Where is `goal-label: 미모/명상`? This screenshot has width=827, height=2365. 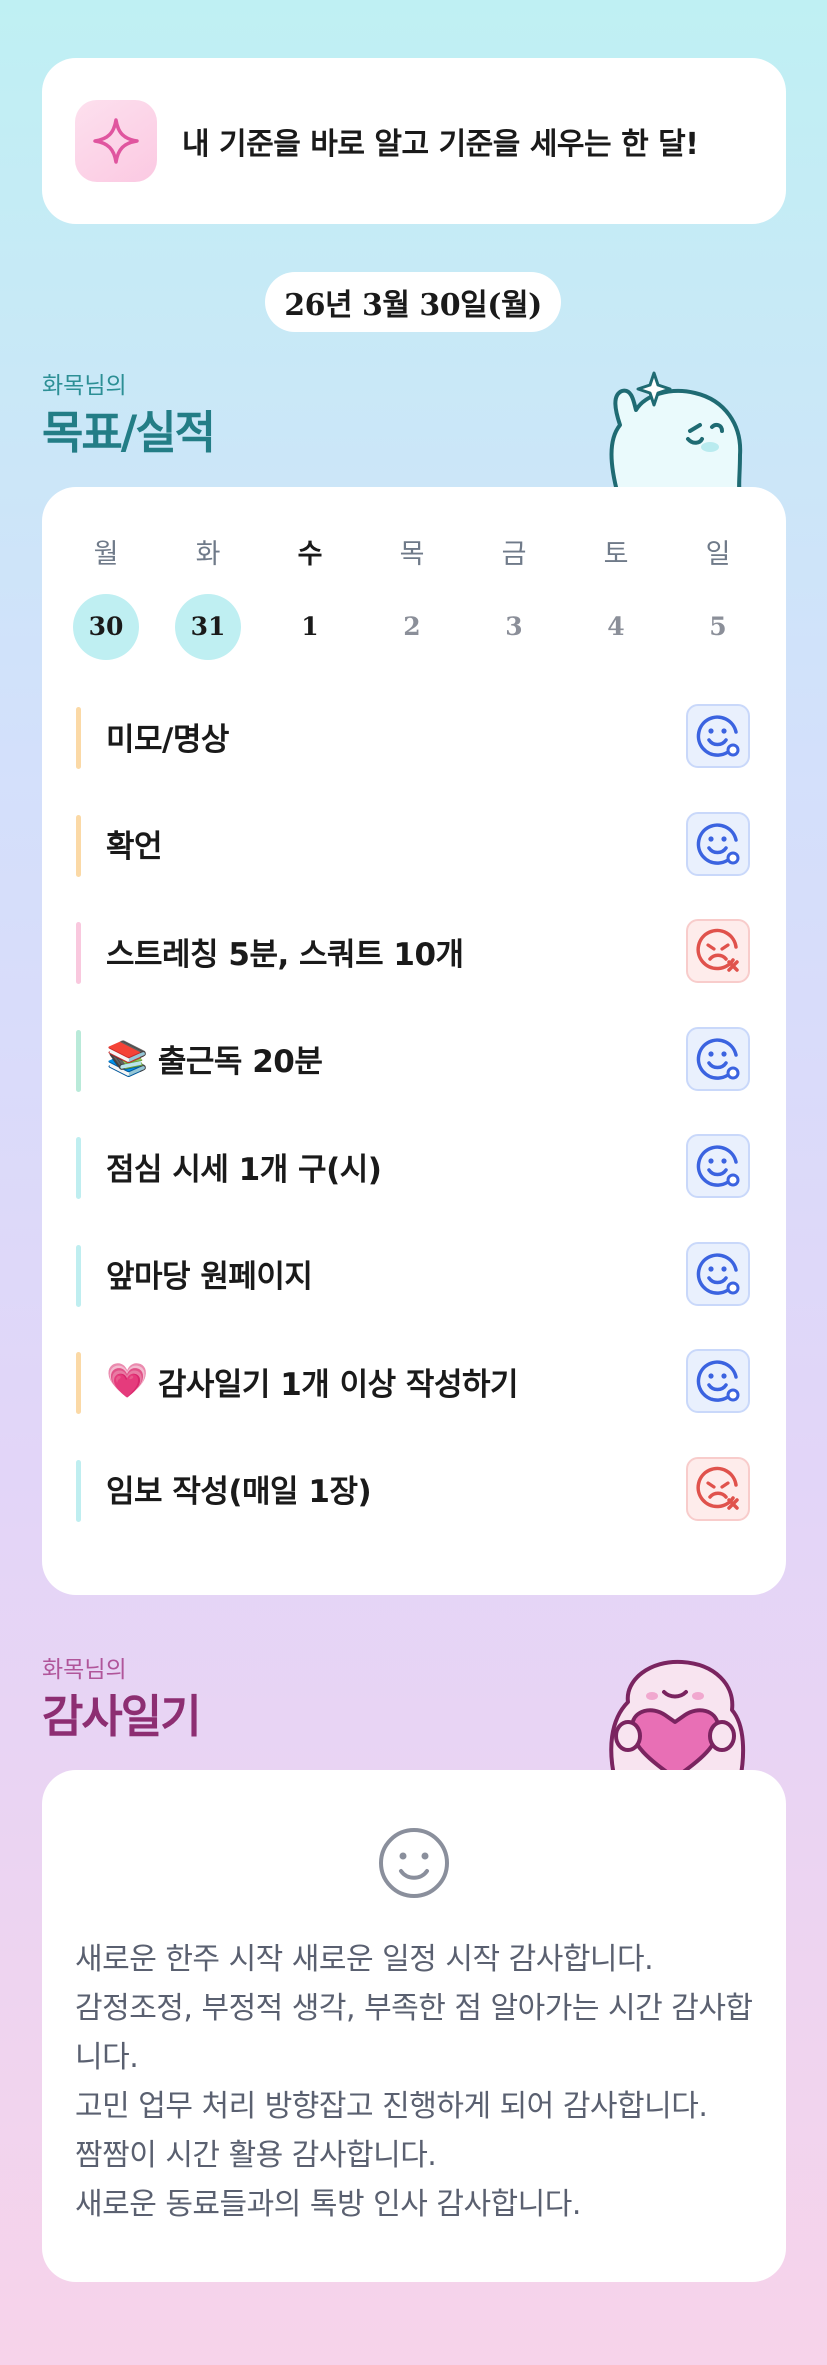 goal-label: 미모/명상 is located at coordinates (167, 736).